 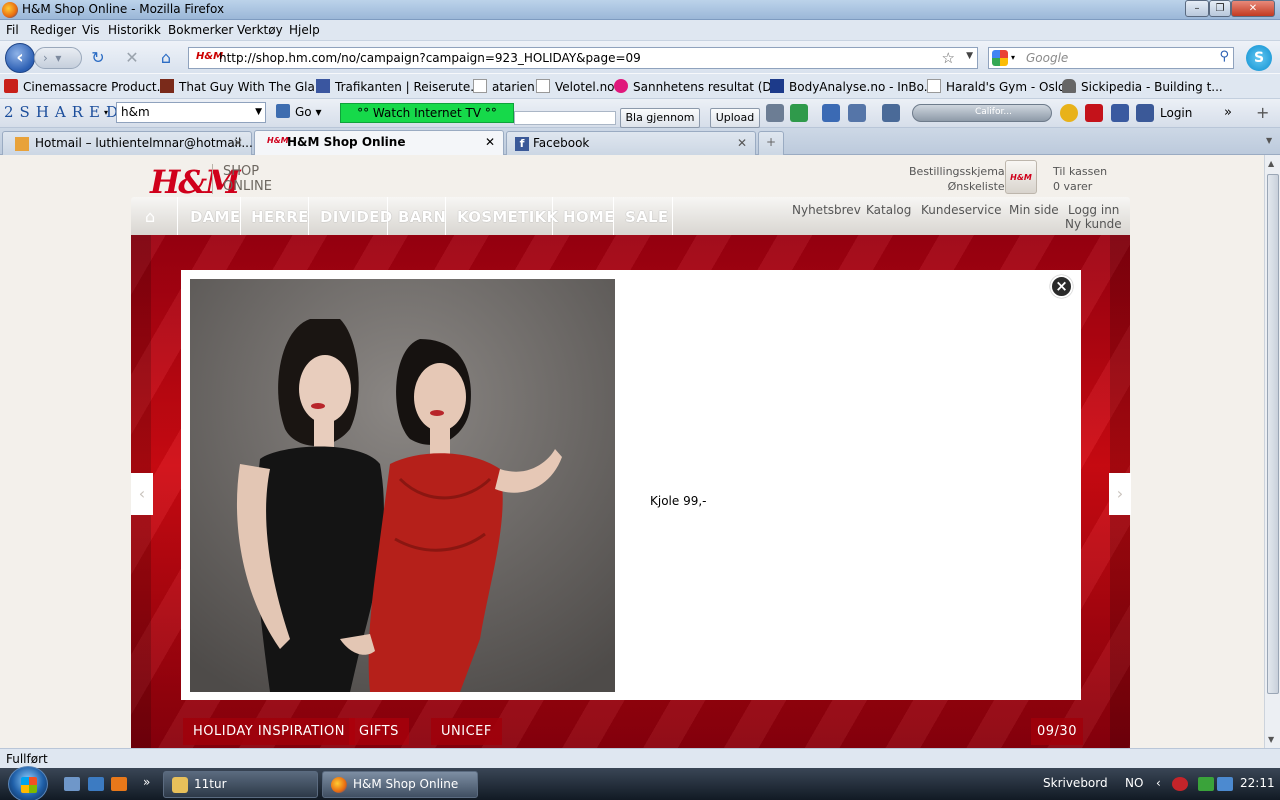 What do you see at coordinates (996, 86) in the screenshot?
I see `bookmark-item: Harald's Gym - Oslo` at bounding box center [996, 86].